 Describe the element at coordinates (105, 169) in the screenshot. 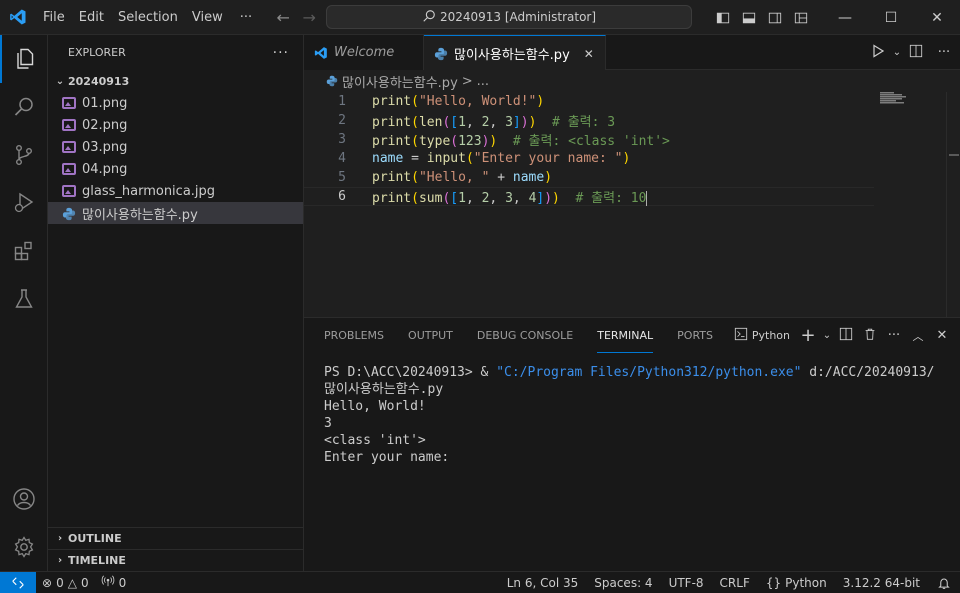

I see `file-label: 04.png` at that location.